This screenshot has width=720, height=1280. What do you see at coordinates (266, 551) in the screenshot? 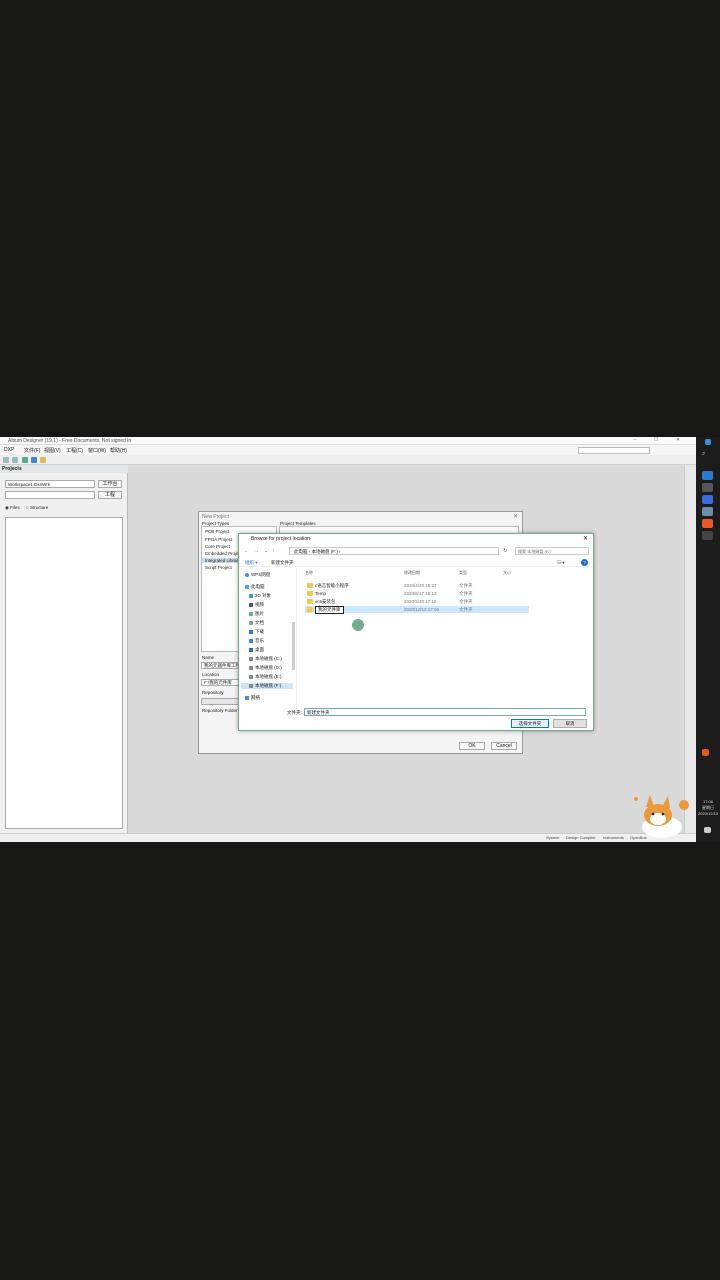
I see `recent-icon: ⌄` at bounding box center [266, 551].